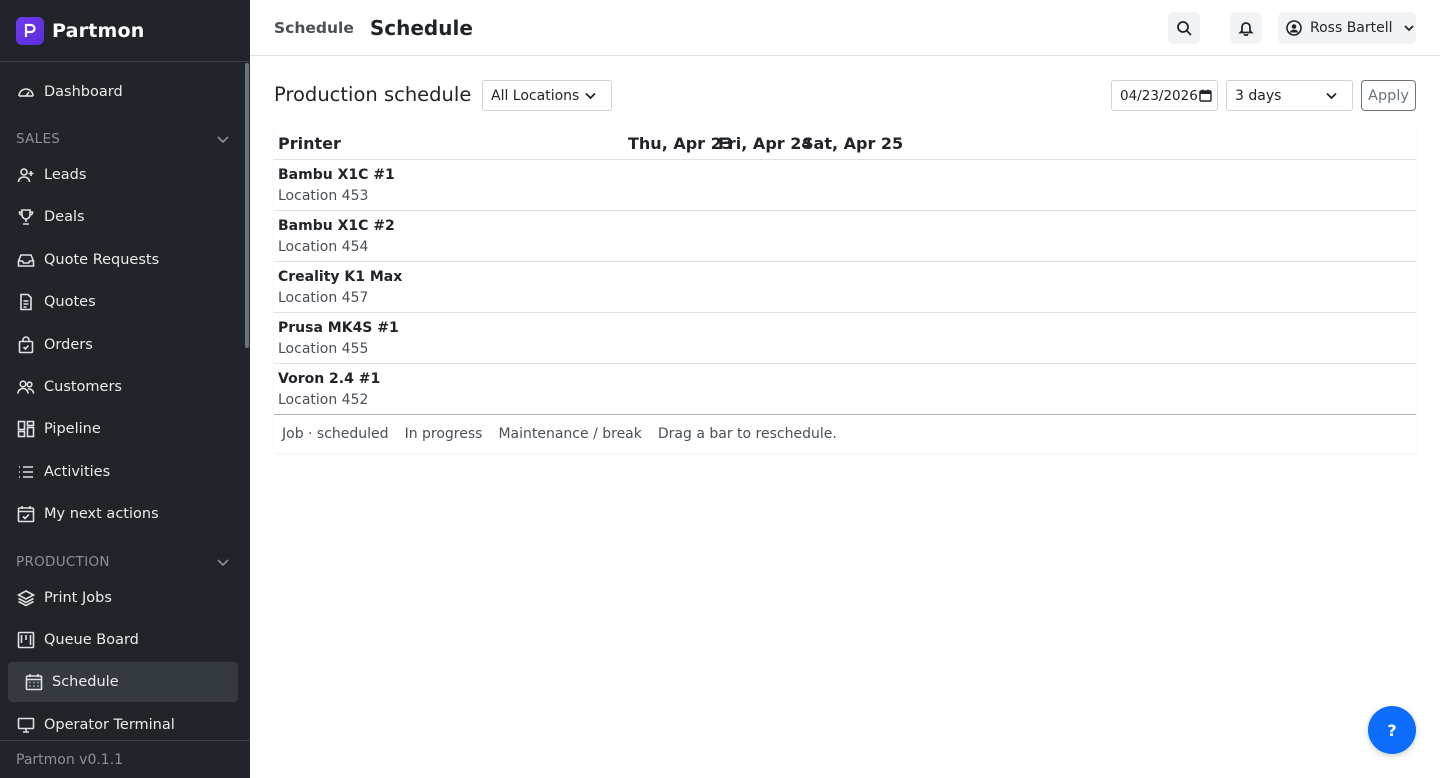 This screenshot has height=778, width=1440. What do you see at coordinates (535, 95) in the screenshot?
I see `location-select-value: All Locations` at bounding box center [535, 95].